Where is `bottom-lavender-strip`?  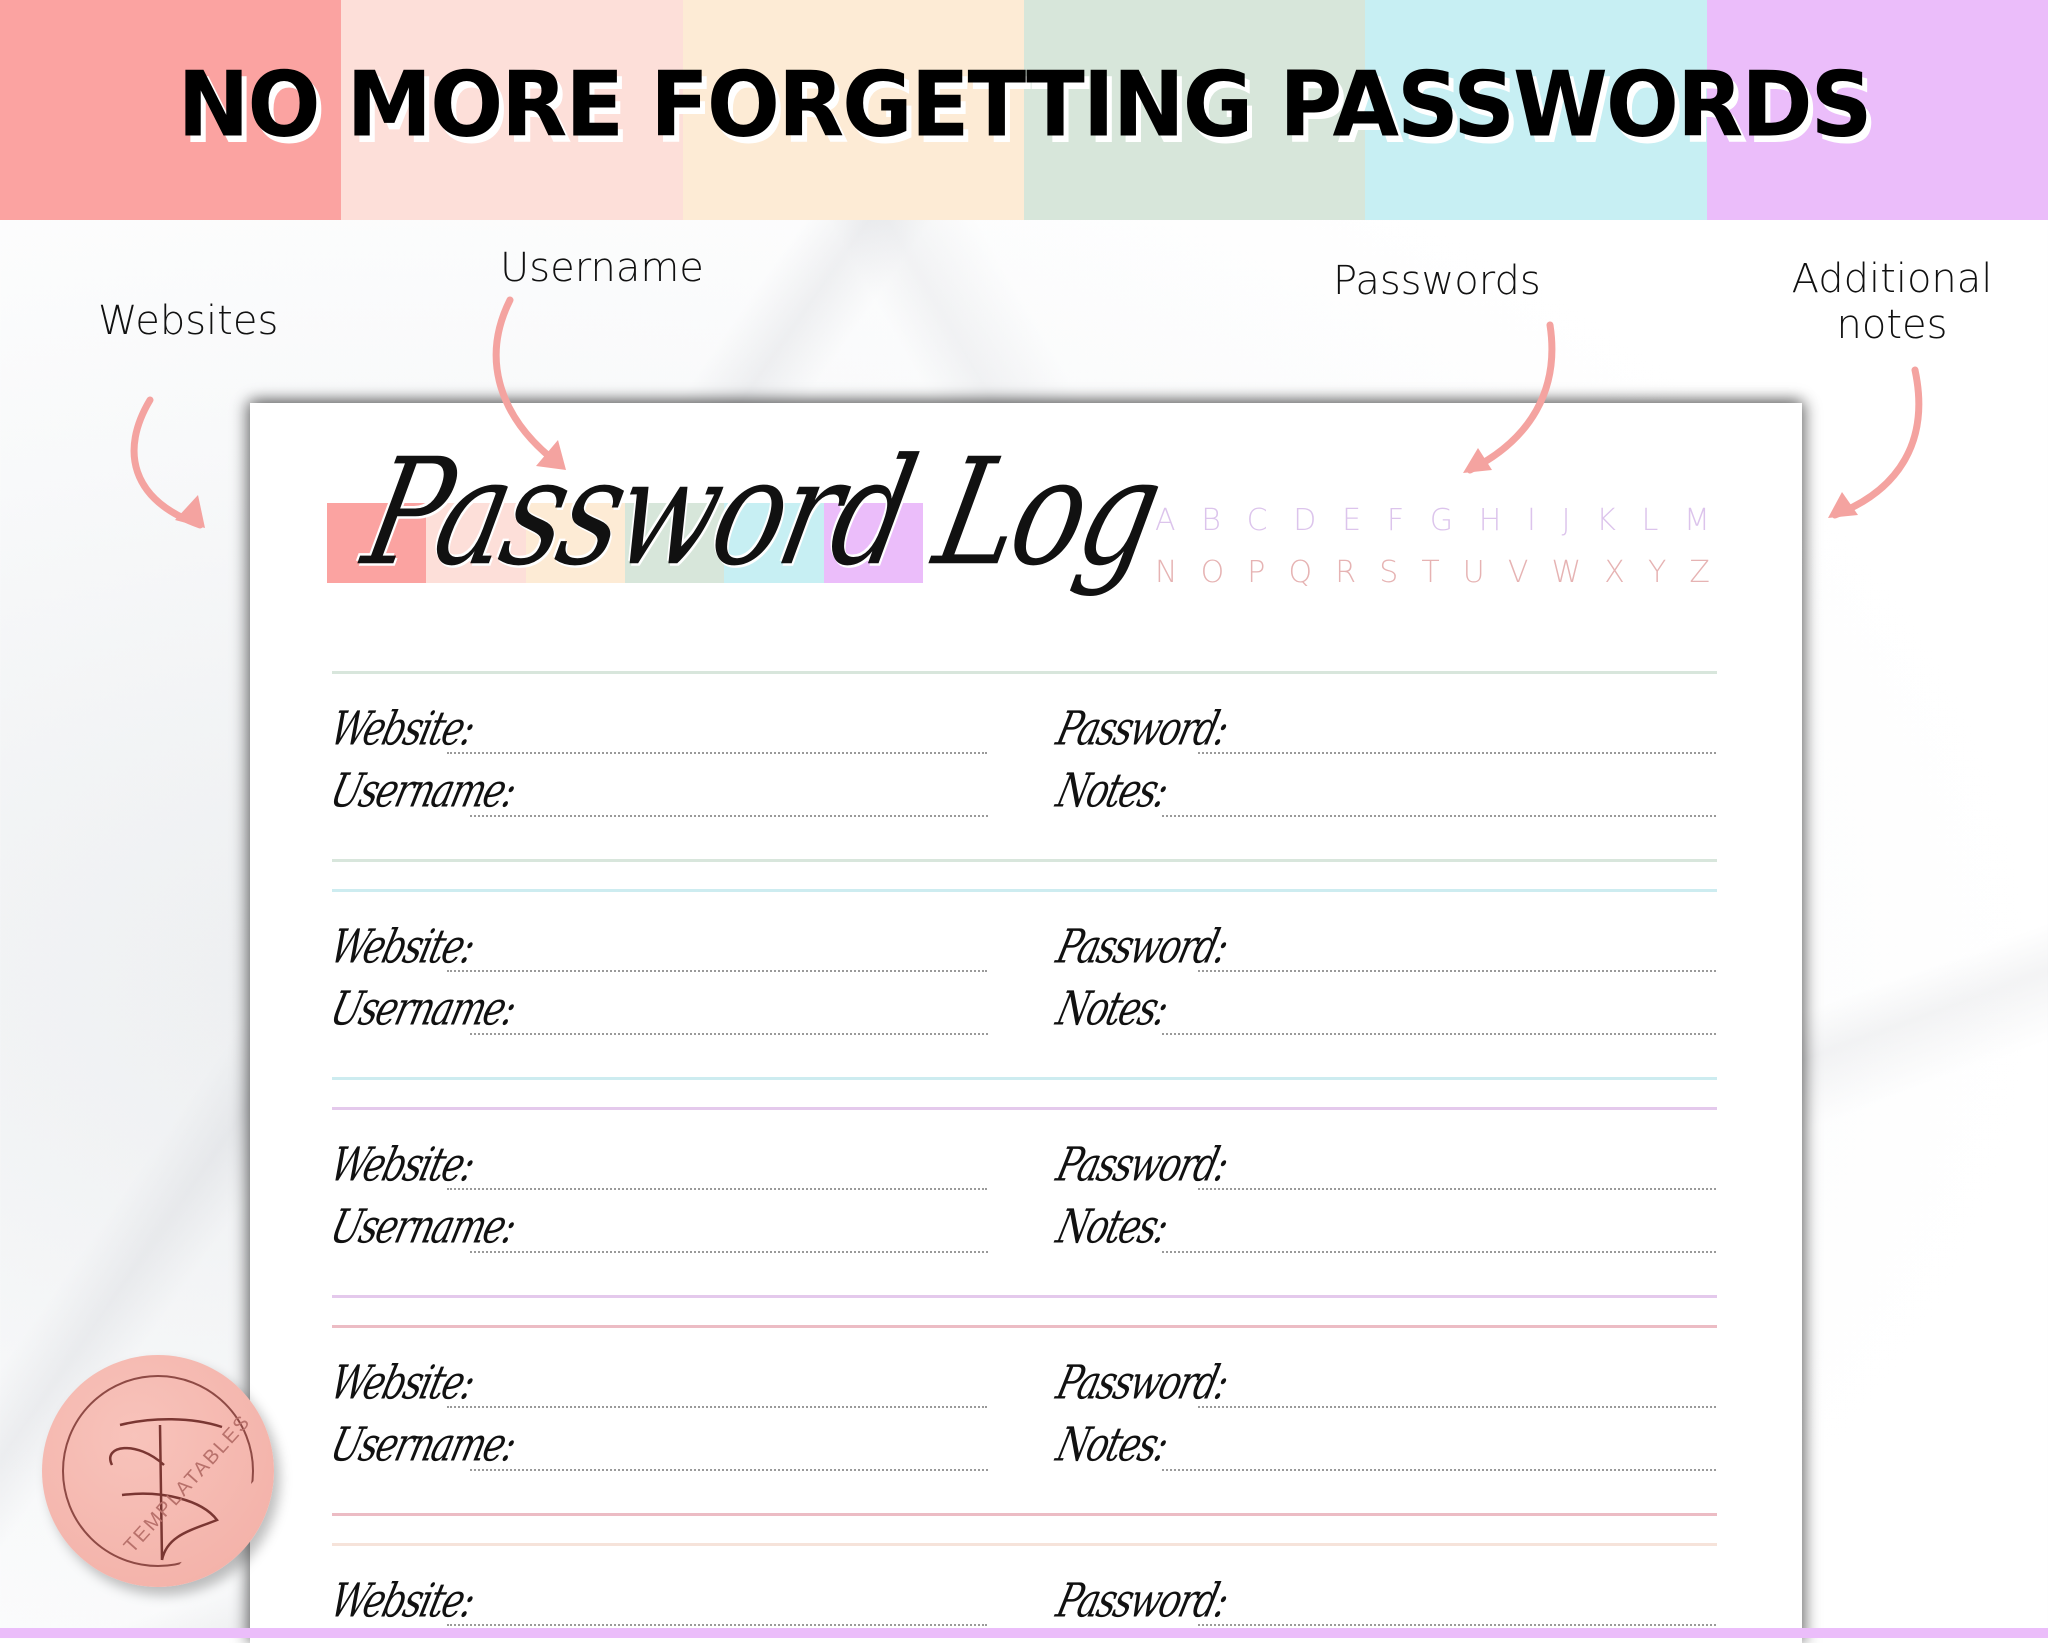 bottom-lavender-strip is located at coordinates (1024, 1633).